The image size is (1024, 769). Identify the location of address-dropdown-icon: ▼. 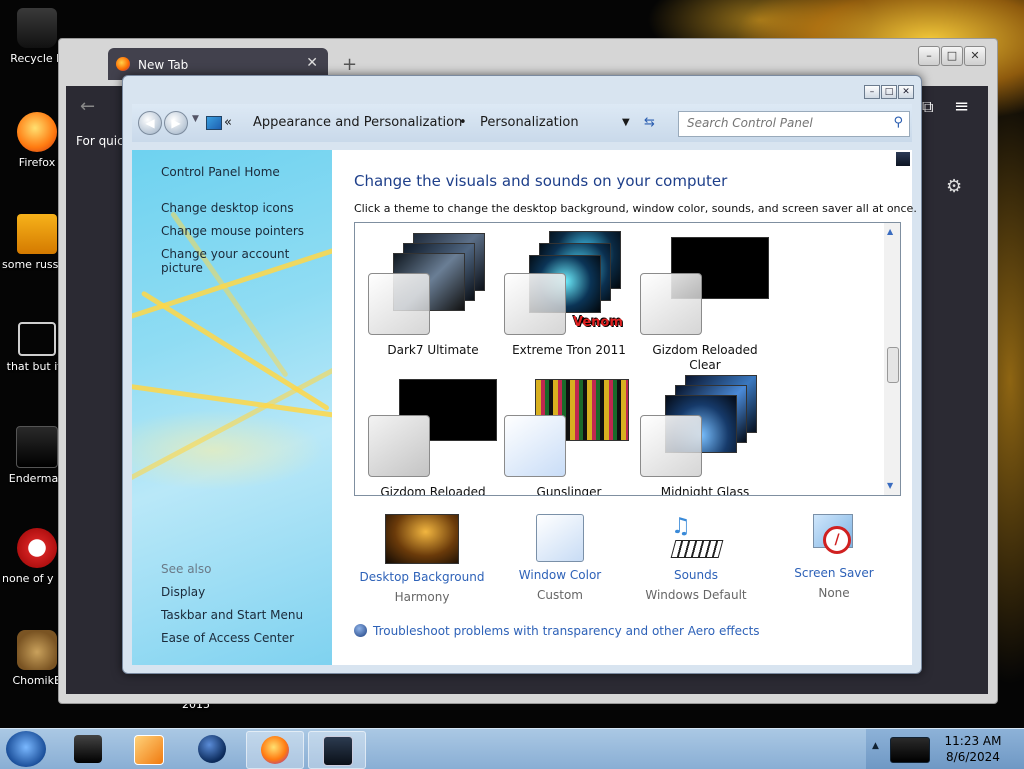
(626, 123).